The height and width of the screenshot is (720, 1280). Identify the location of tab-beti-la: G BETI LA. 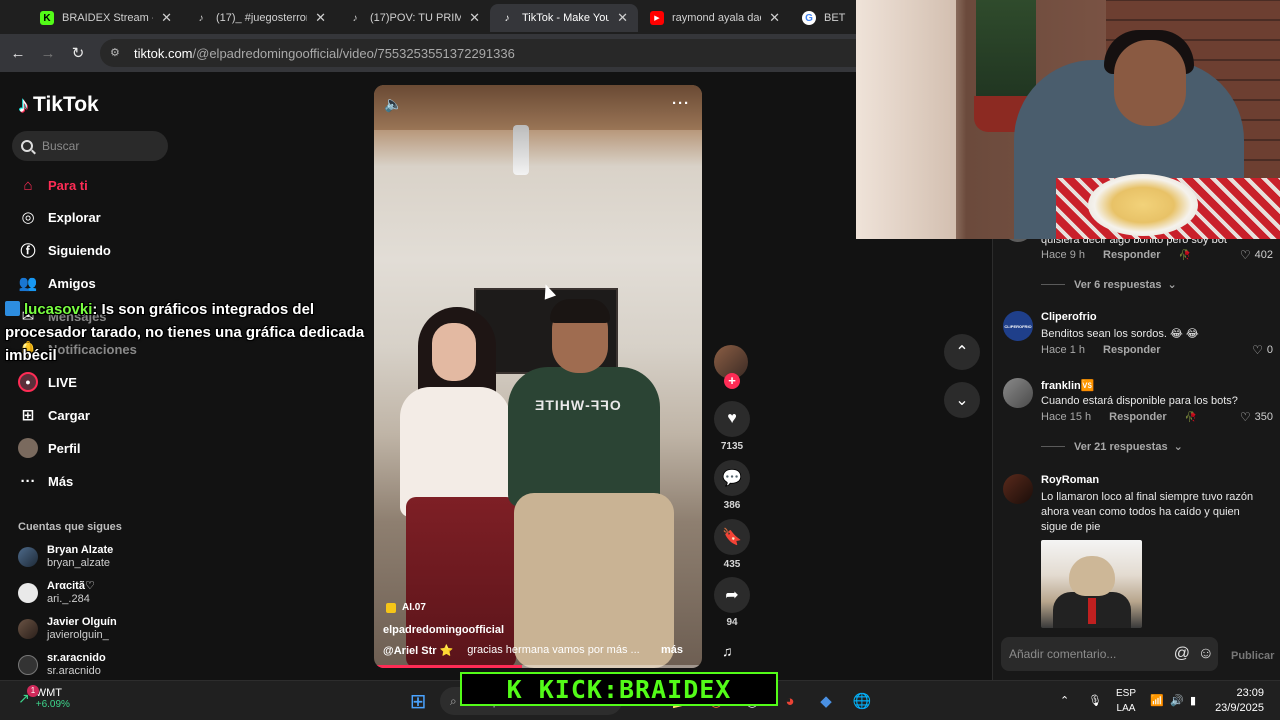
(824, 18).